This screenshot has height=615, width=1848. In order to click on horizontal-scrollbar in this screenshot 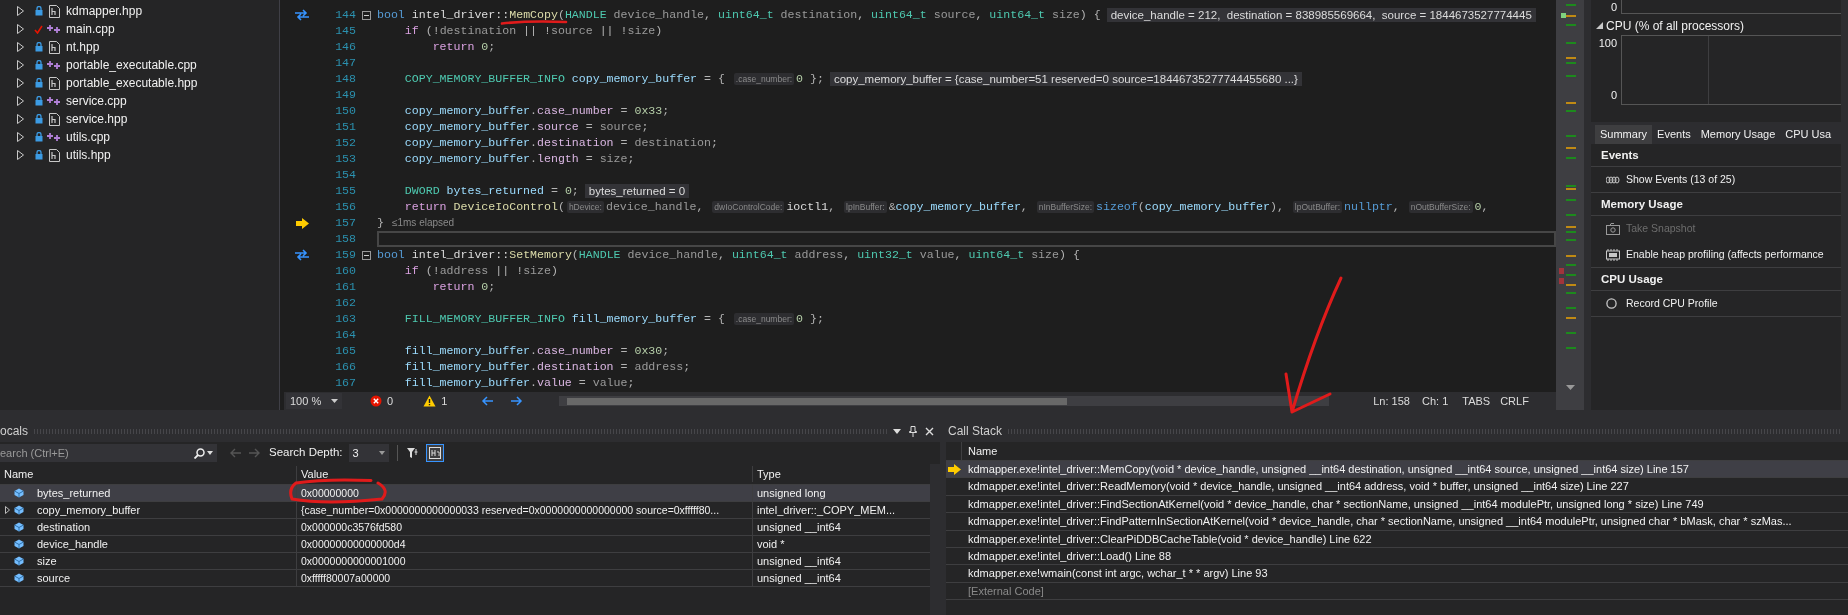, I will do `click(944, 401)`.